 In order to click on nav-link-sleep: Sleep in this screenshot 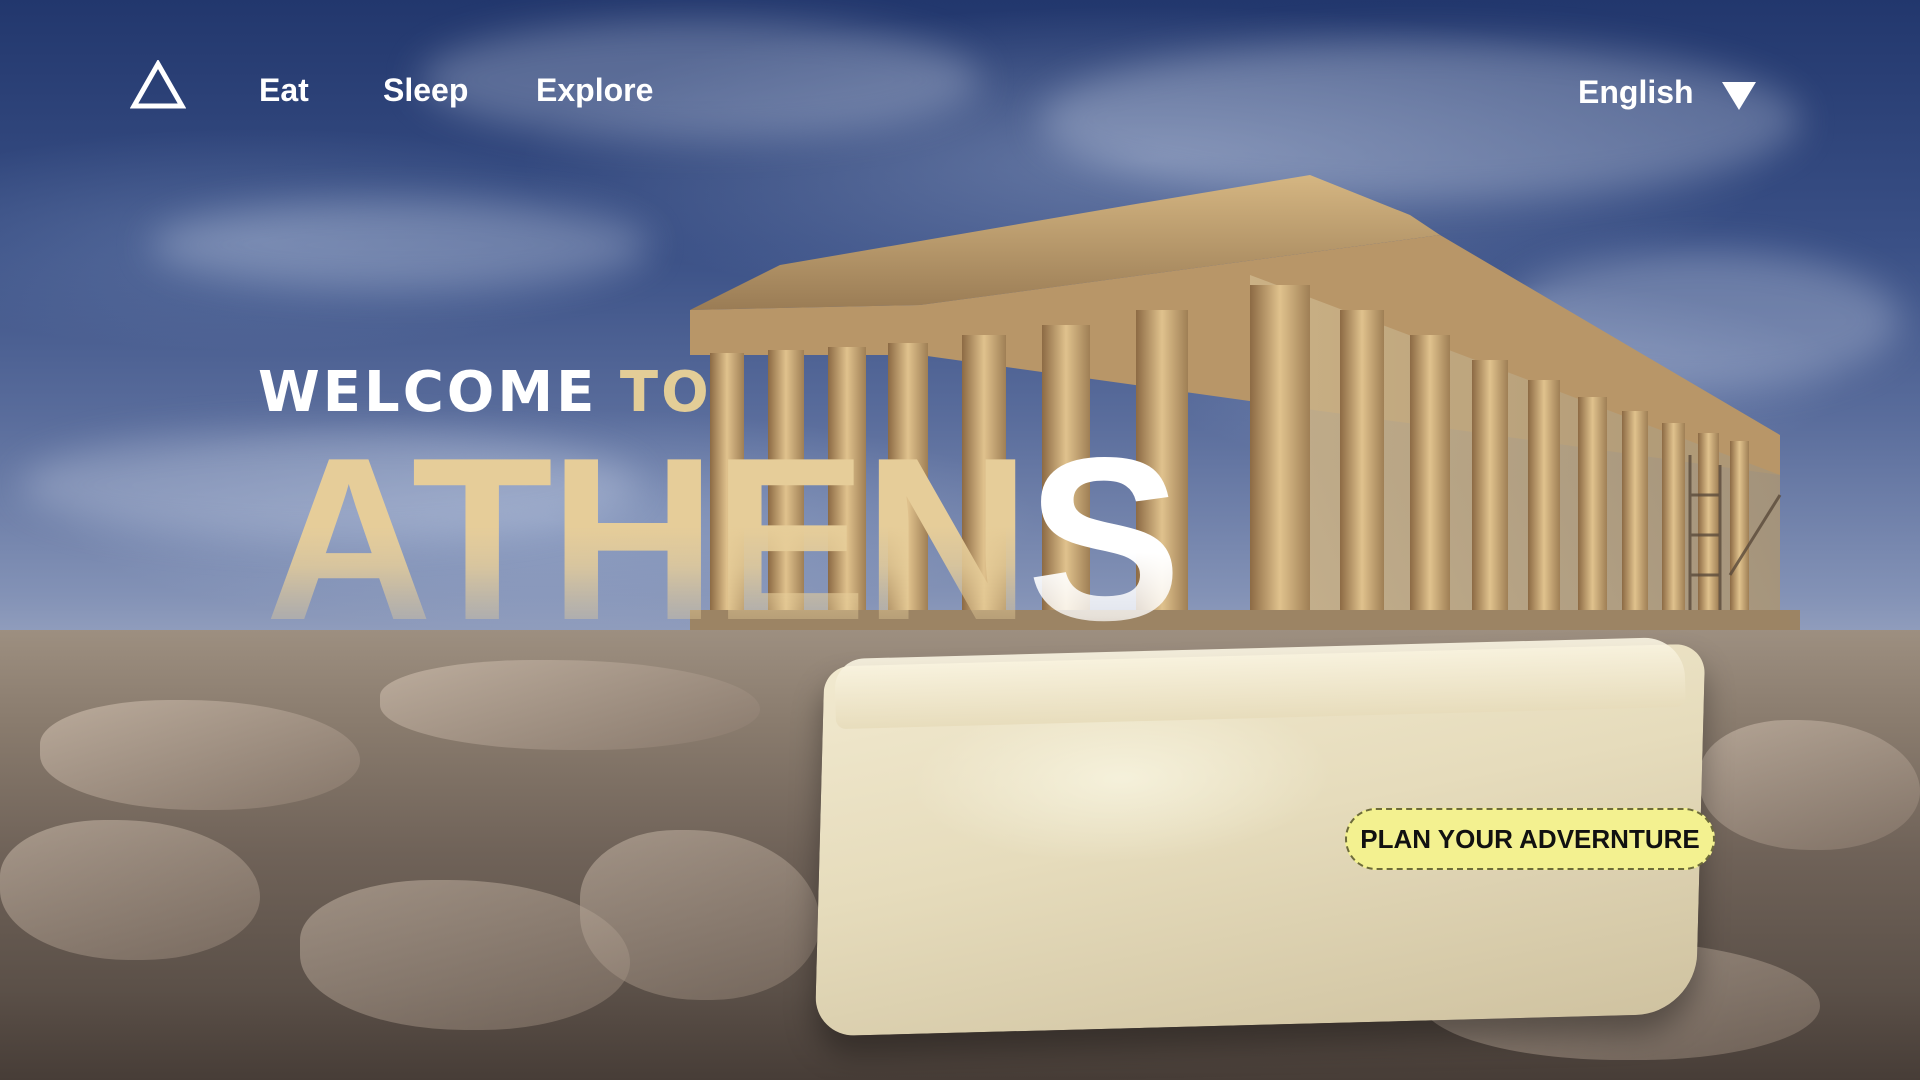, I will do `click(425, 90)`.